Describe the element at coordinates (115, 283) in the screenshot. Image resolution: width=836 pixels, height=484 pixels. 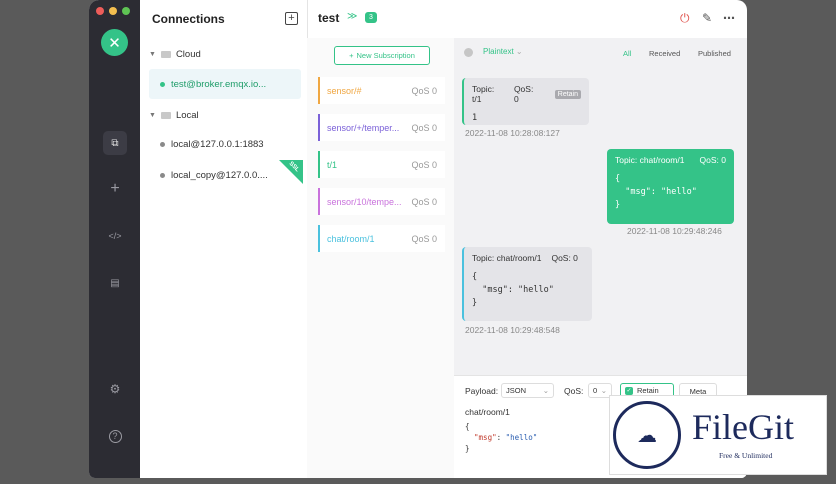
I see `log-icon: ▤` at that location.